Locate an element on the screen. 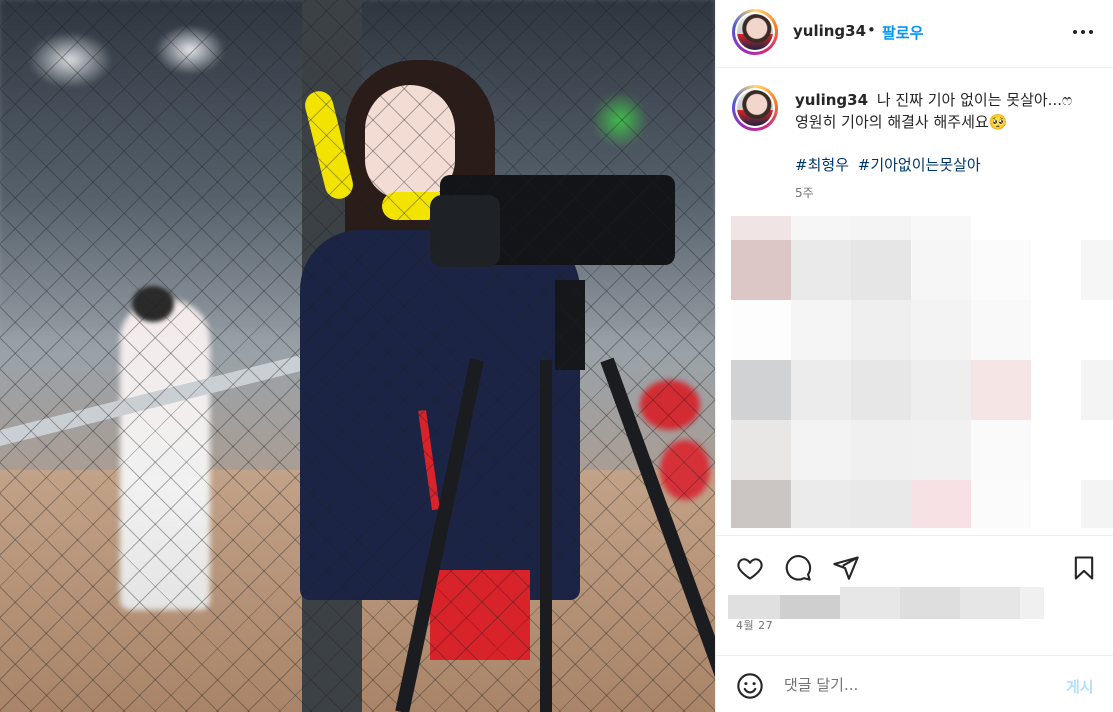 The height and width of the screenshot is (712, 1113). blurred-likes is located at coordinates (886, 603).